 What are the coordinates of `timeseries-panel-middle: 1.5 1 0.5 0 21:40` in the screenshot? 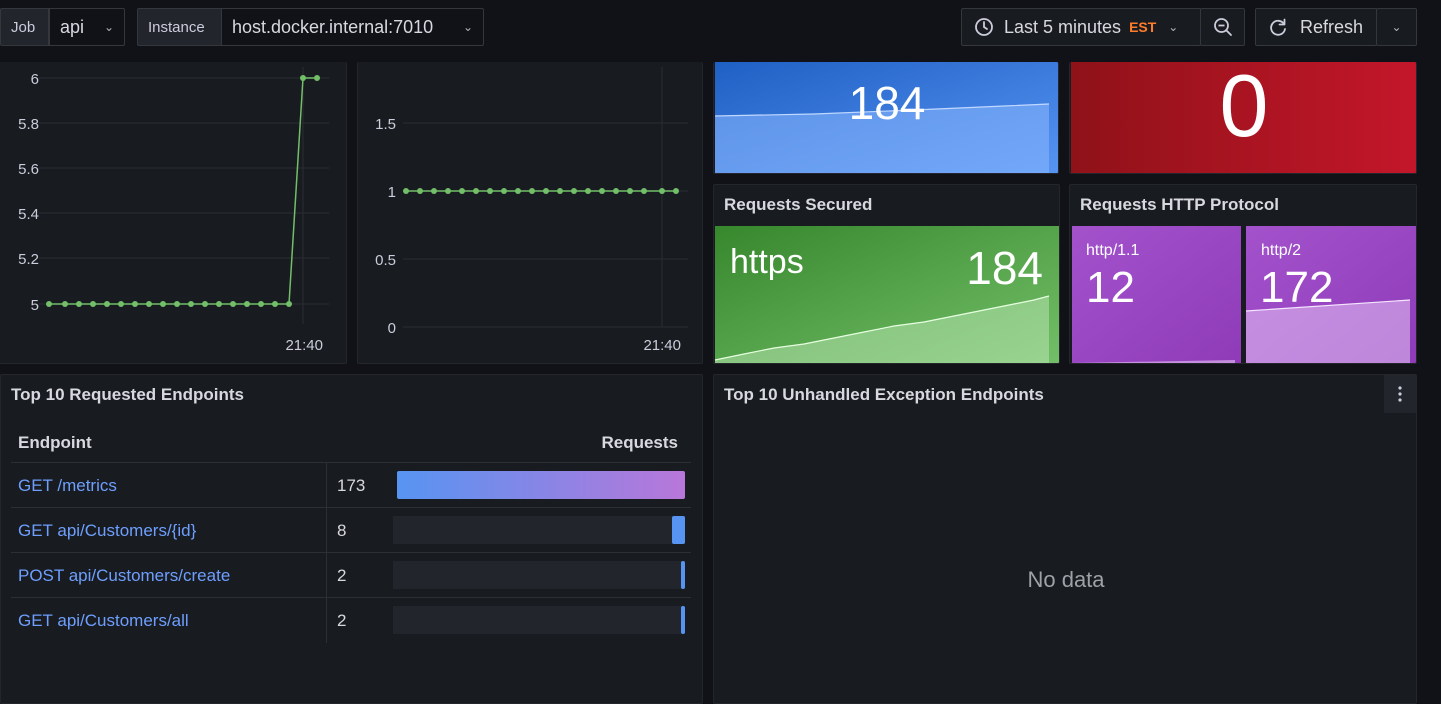 It's located at (530, 213).